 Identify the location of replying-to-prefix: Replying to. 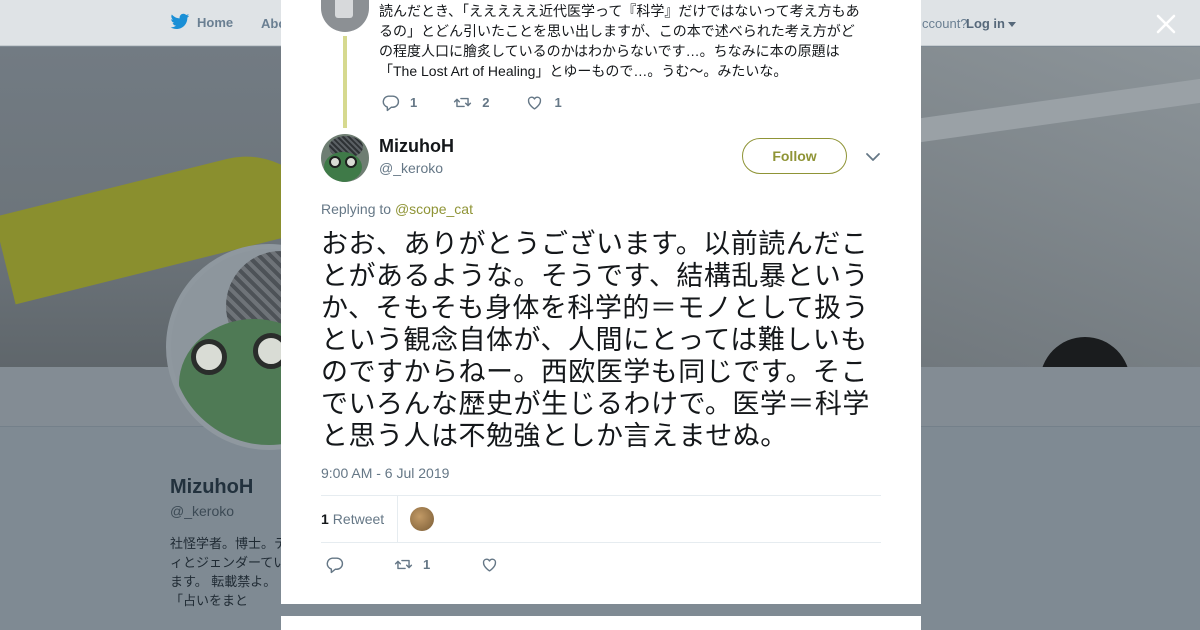
(356, 209).